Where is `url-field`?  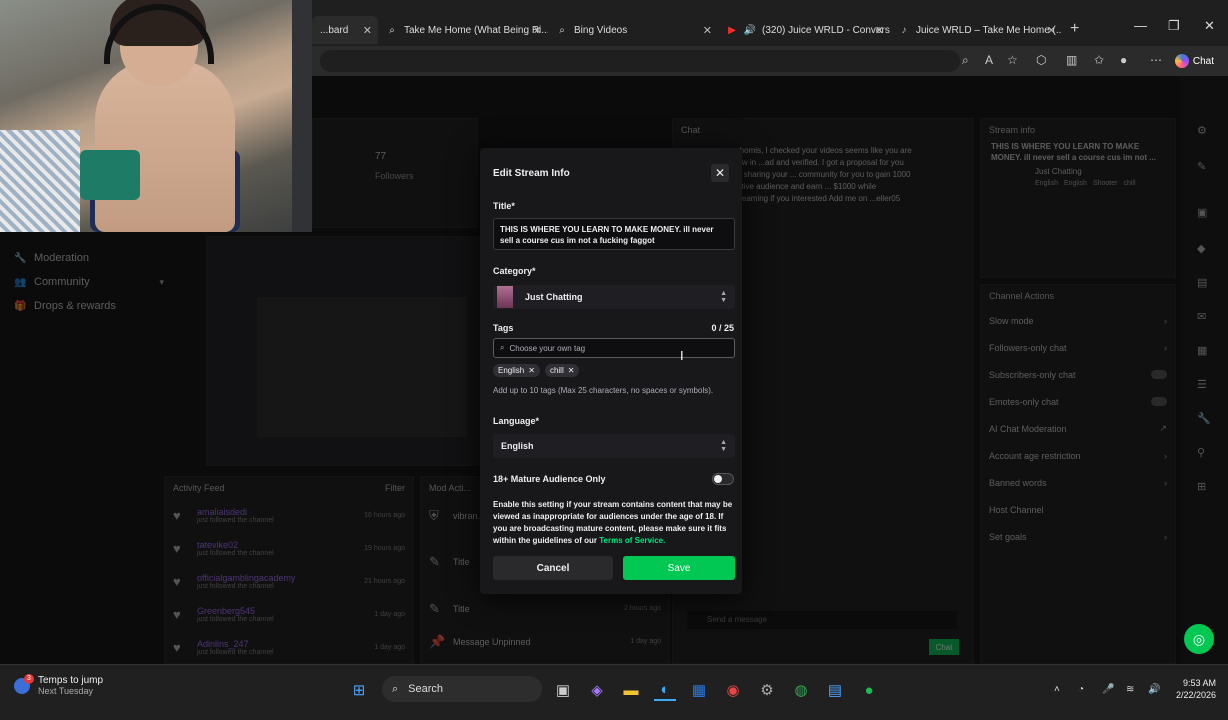 url-field is located at coordinates (640, 61).